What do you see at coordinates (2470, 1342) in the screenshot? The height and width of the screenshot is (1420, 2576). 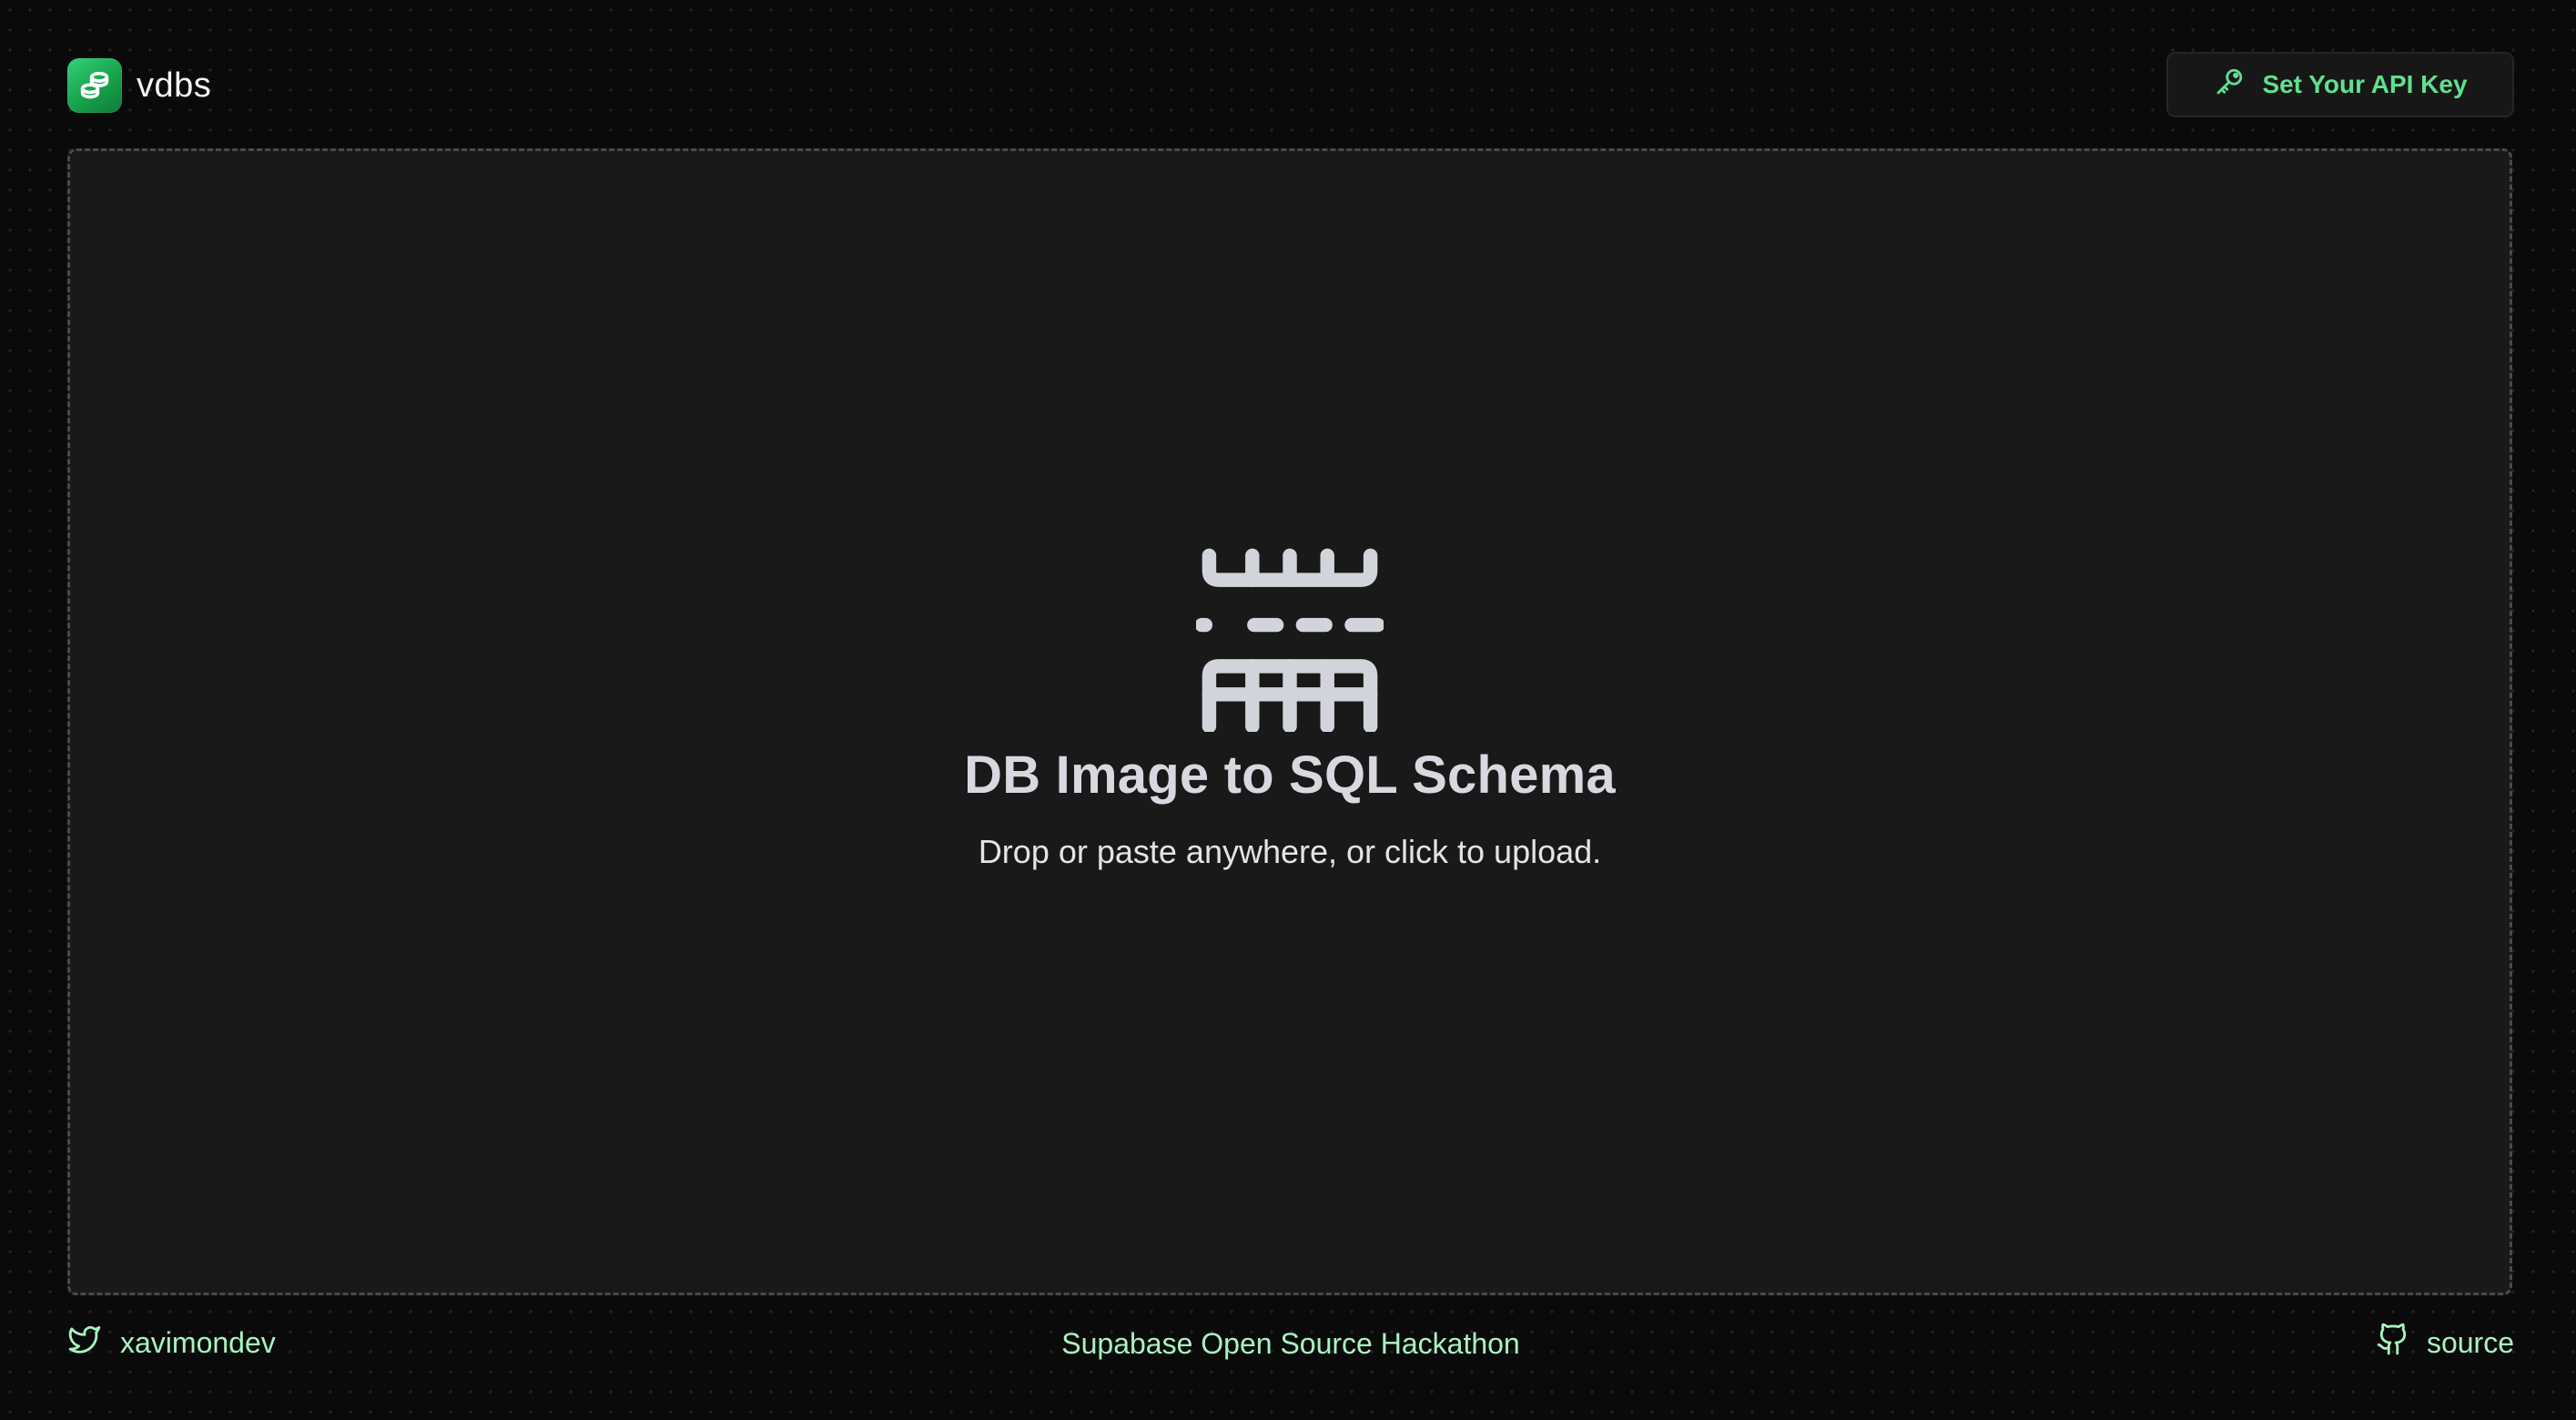 I see `source-label: source` at bounding box center [2470, 1342].